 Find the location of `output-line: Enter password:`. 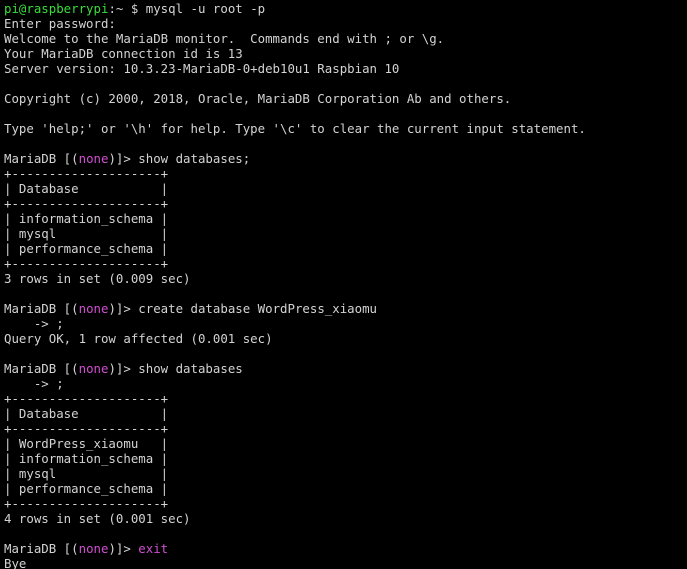

output-line: Enter password: is located at coordinates (60, 23).